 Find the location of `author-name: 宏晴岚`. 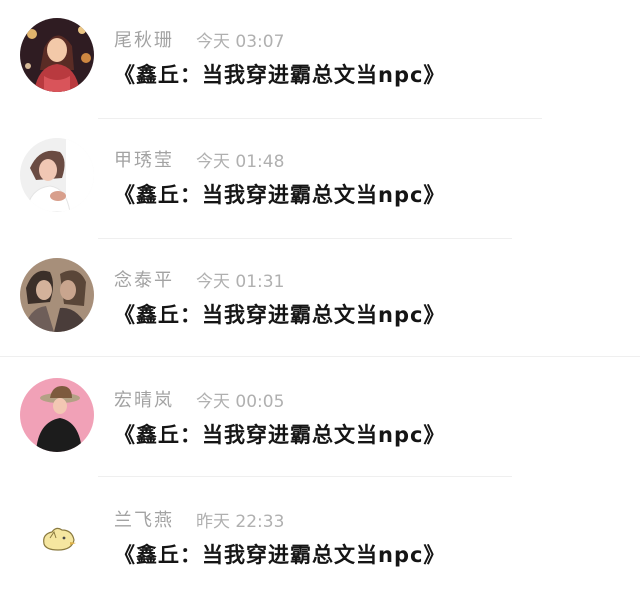

author-name: 宏晴岚 is located at coordinates (144, 399).